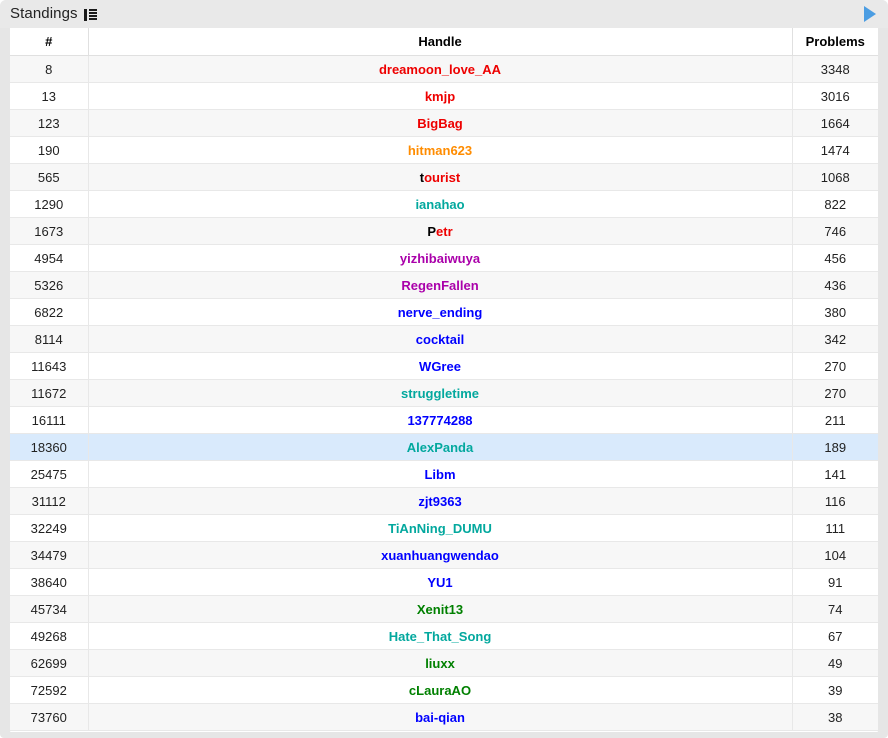  I want to click on cell-problems: 456, so click(835, 258).